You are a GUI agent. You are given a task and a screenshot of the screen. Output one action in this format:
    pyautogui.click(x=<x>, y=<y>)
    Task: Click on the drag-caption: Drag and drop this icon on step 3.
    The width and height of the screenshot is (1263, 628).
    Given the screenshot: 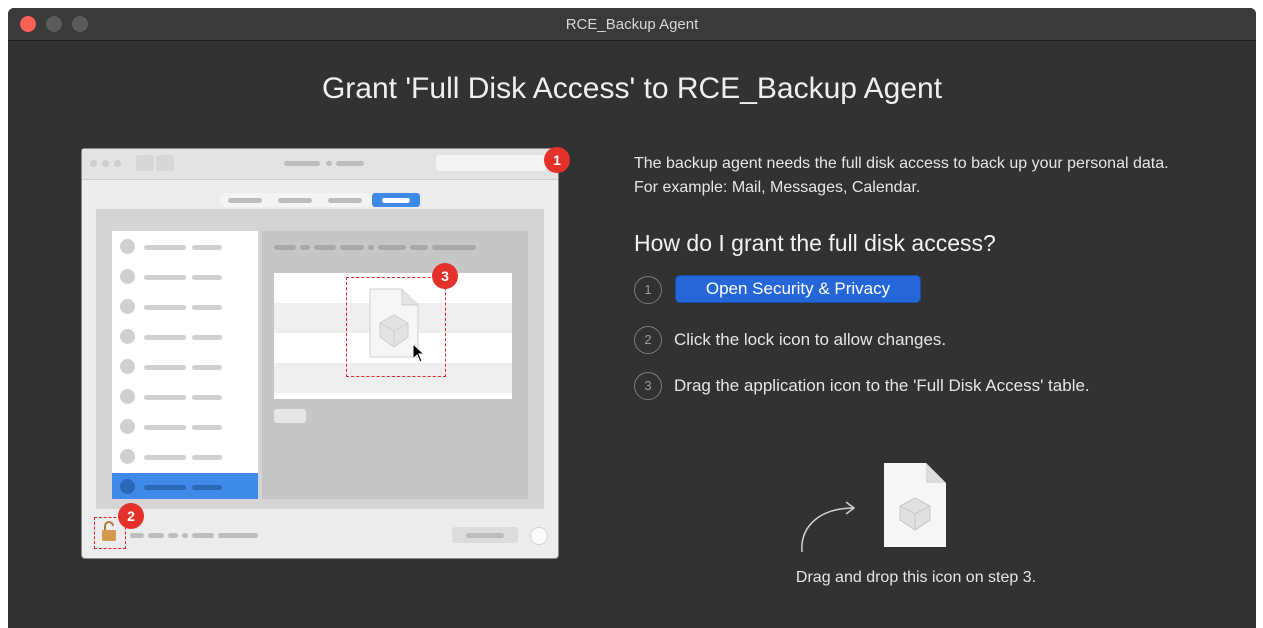 What is the action you would take?
    pyautogui.click(x=916, y=577)
    